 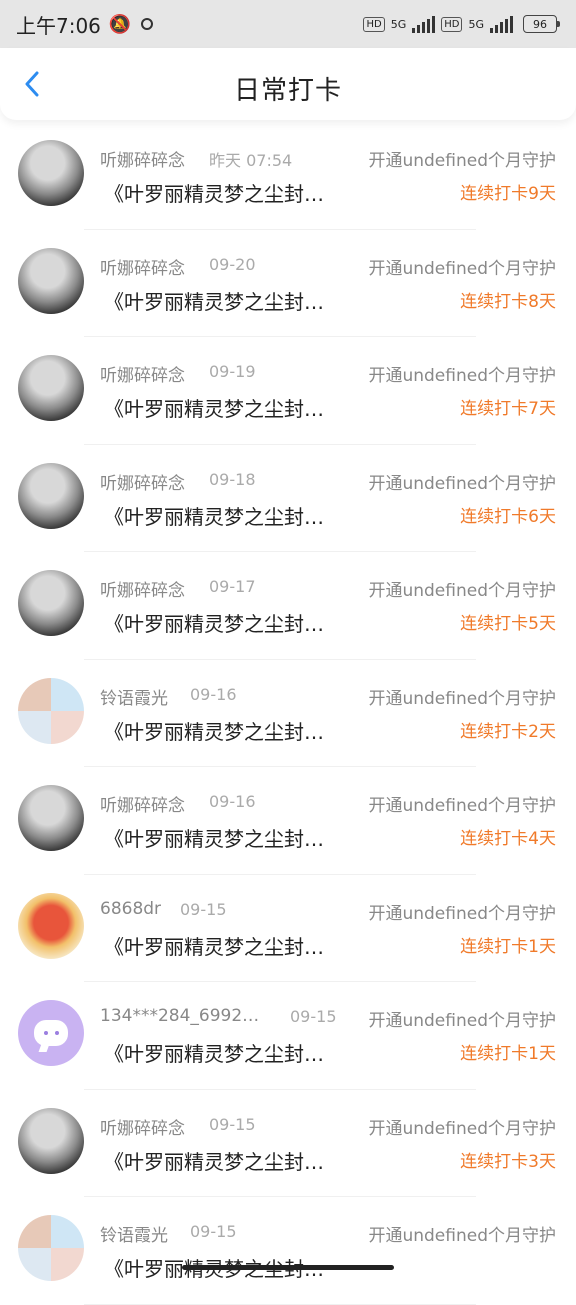 I want to click on battery-level: 96, so click(x=540, y=24).